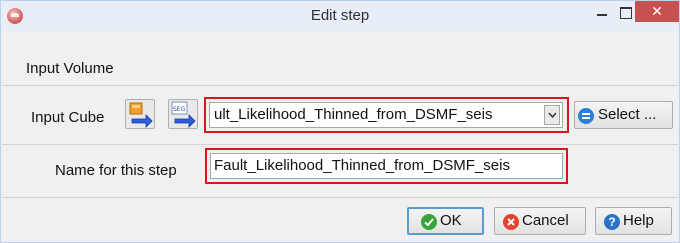 The height and width of the screenshot is (243, 680). What do you see at coordinates (586, 116) in the screenshot?
I see `list-icon` at bounding box center [586, 116].